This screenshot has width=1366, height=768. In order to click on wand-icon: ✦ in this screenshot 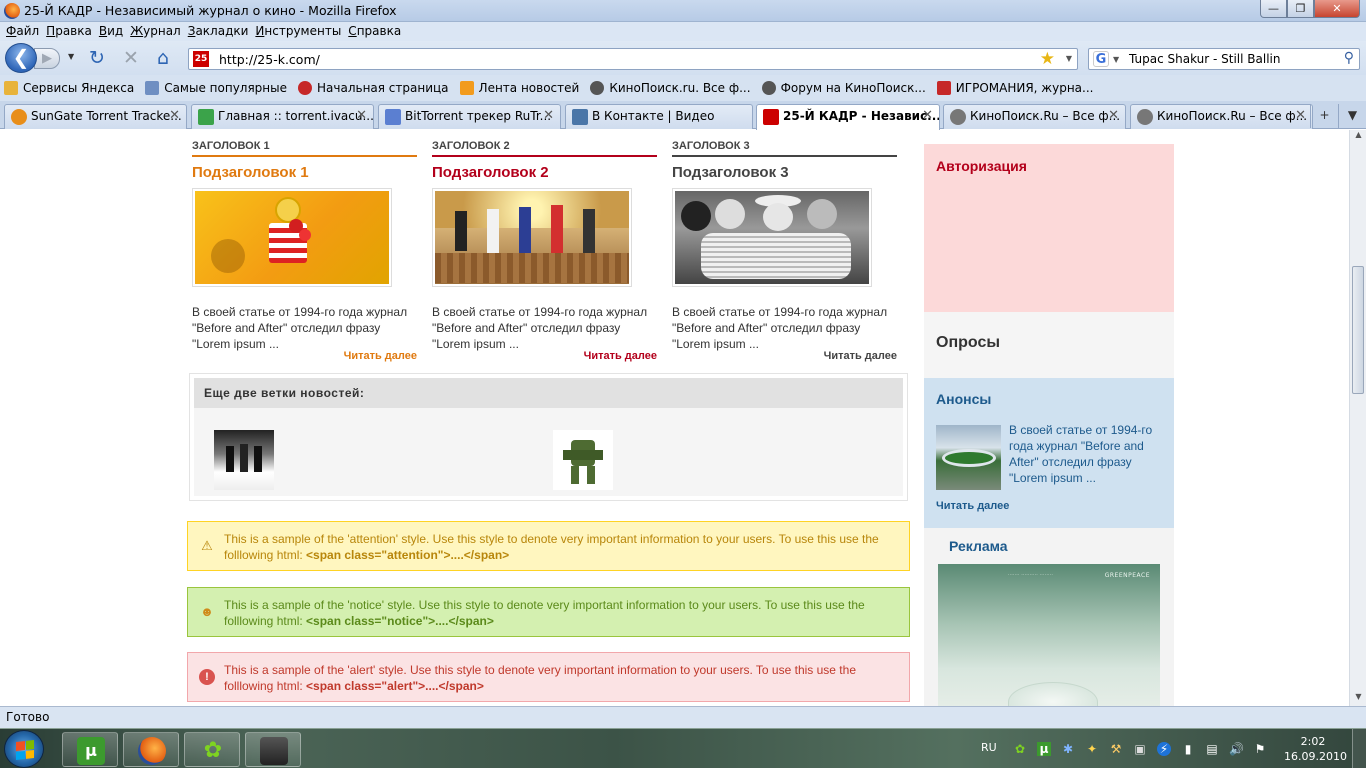, I will do `click(1092, 749)`.